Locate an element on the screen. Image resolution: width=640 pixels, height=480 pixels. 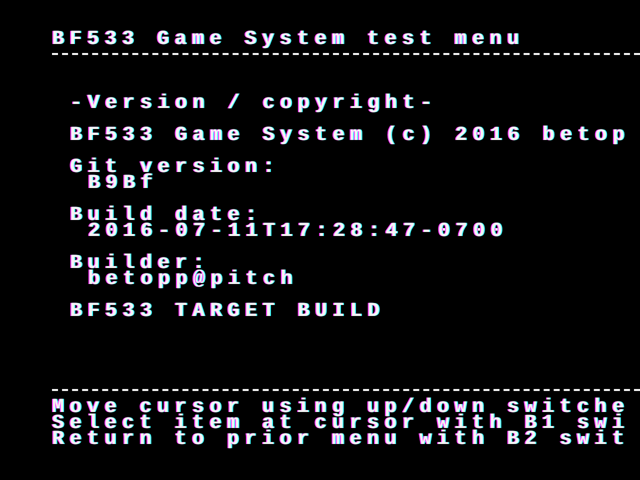
field-value: 2016-07-11T17:28:47-0700 is located at coordinates (298, 232).